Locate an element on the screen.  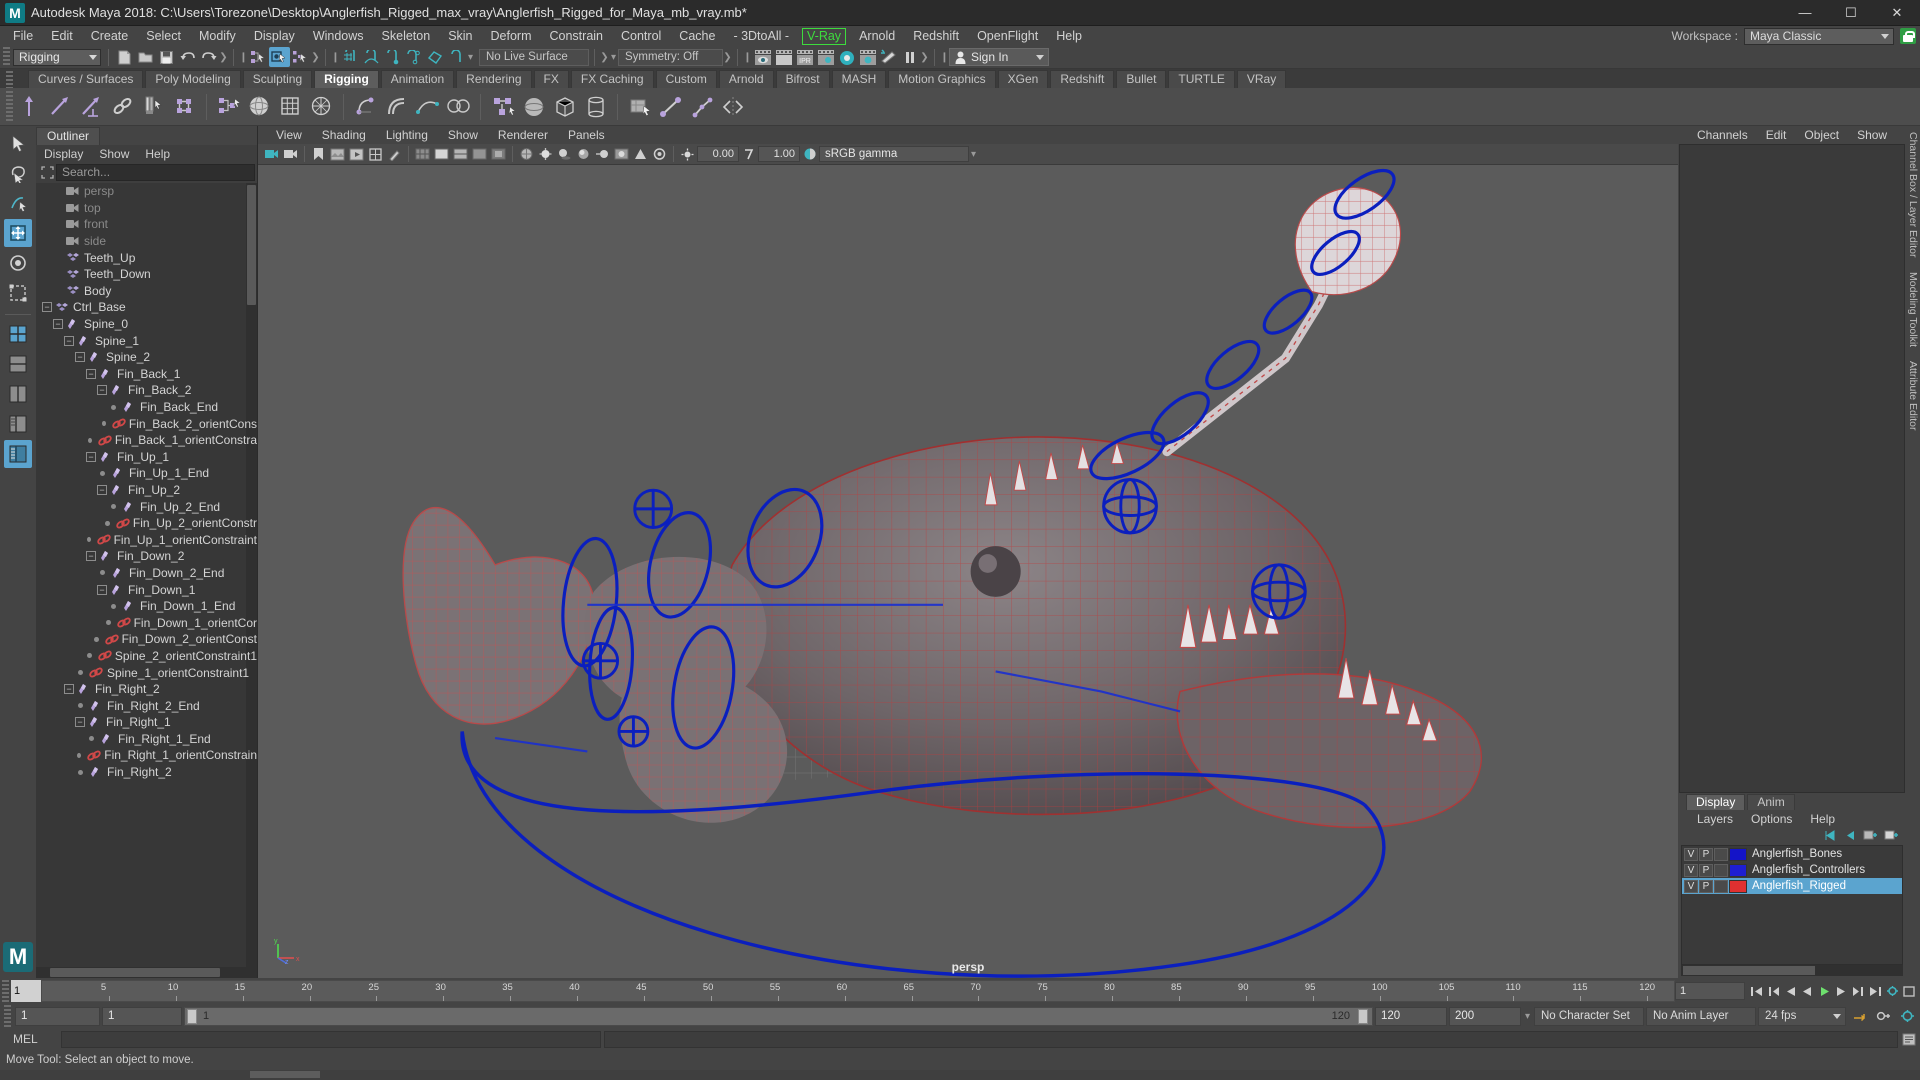
outliner-row: Fin_Down_2_End is located at coordinates (146, 573).